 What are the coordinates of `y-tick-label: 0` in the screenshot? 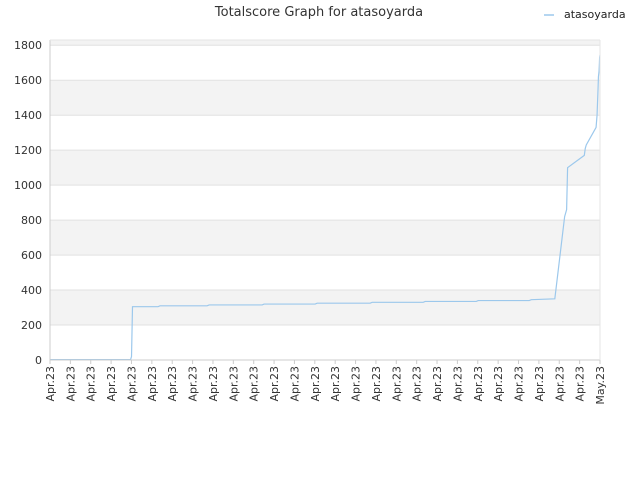 It's located at (38, 360).